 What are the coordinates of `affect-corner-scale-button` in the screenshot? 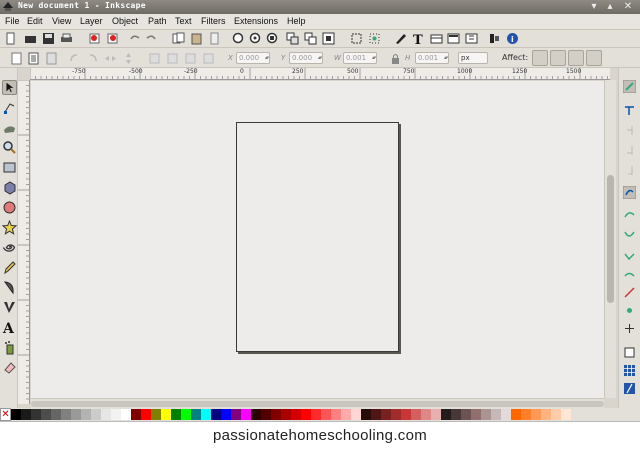 It's located at (558, 58).